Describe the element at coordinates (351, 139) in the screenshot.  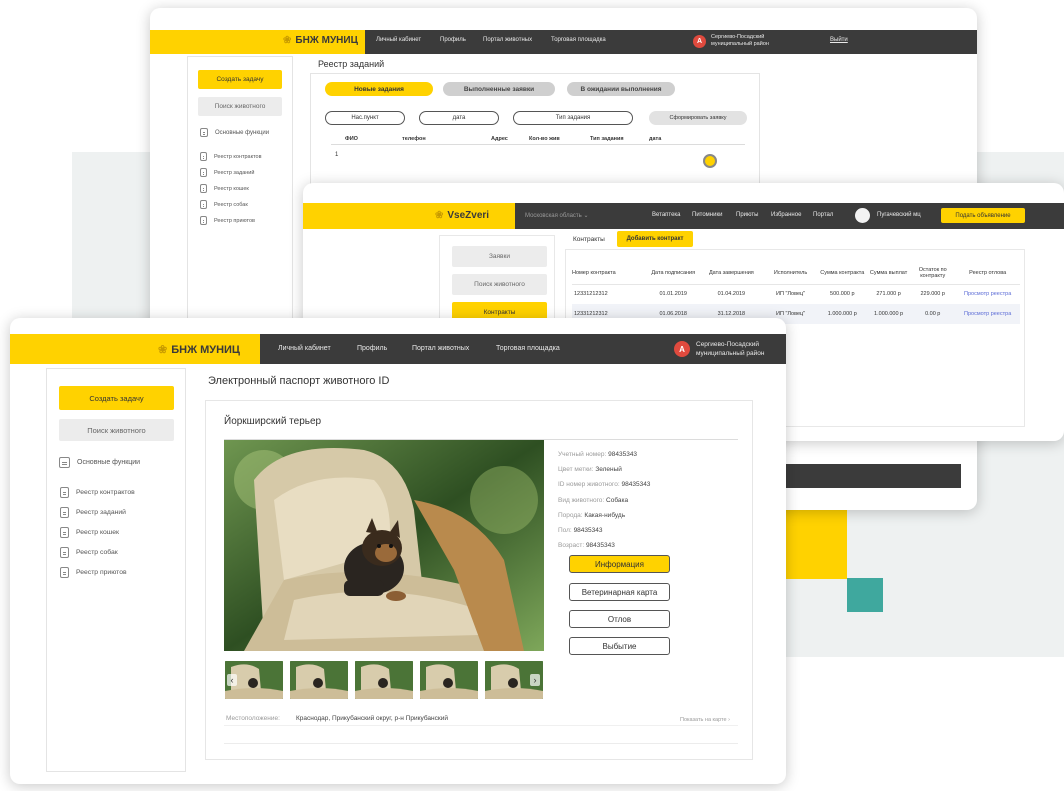
I see `column-header: ФИО` at that location.